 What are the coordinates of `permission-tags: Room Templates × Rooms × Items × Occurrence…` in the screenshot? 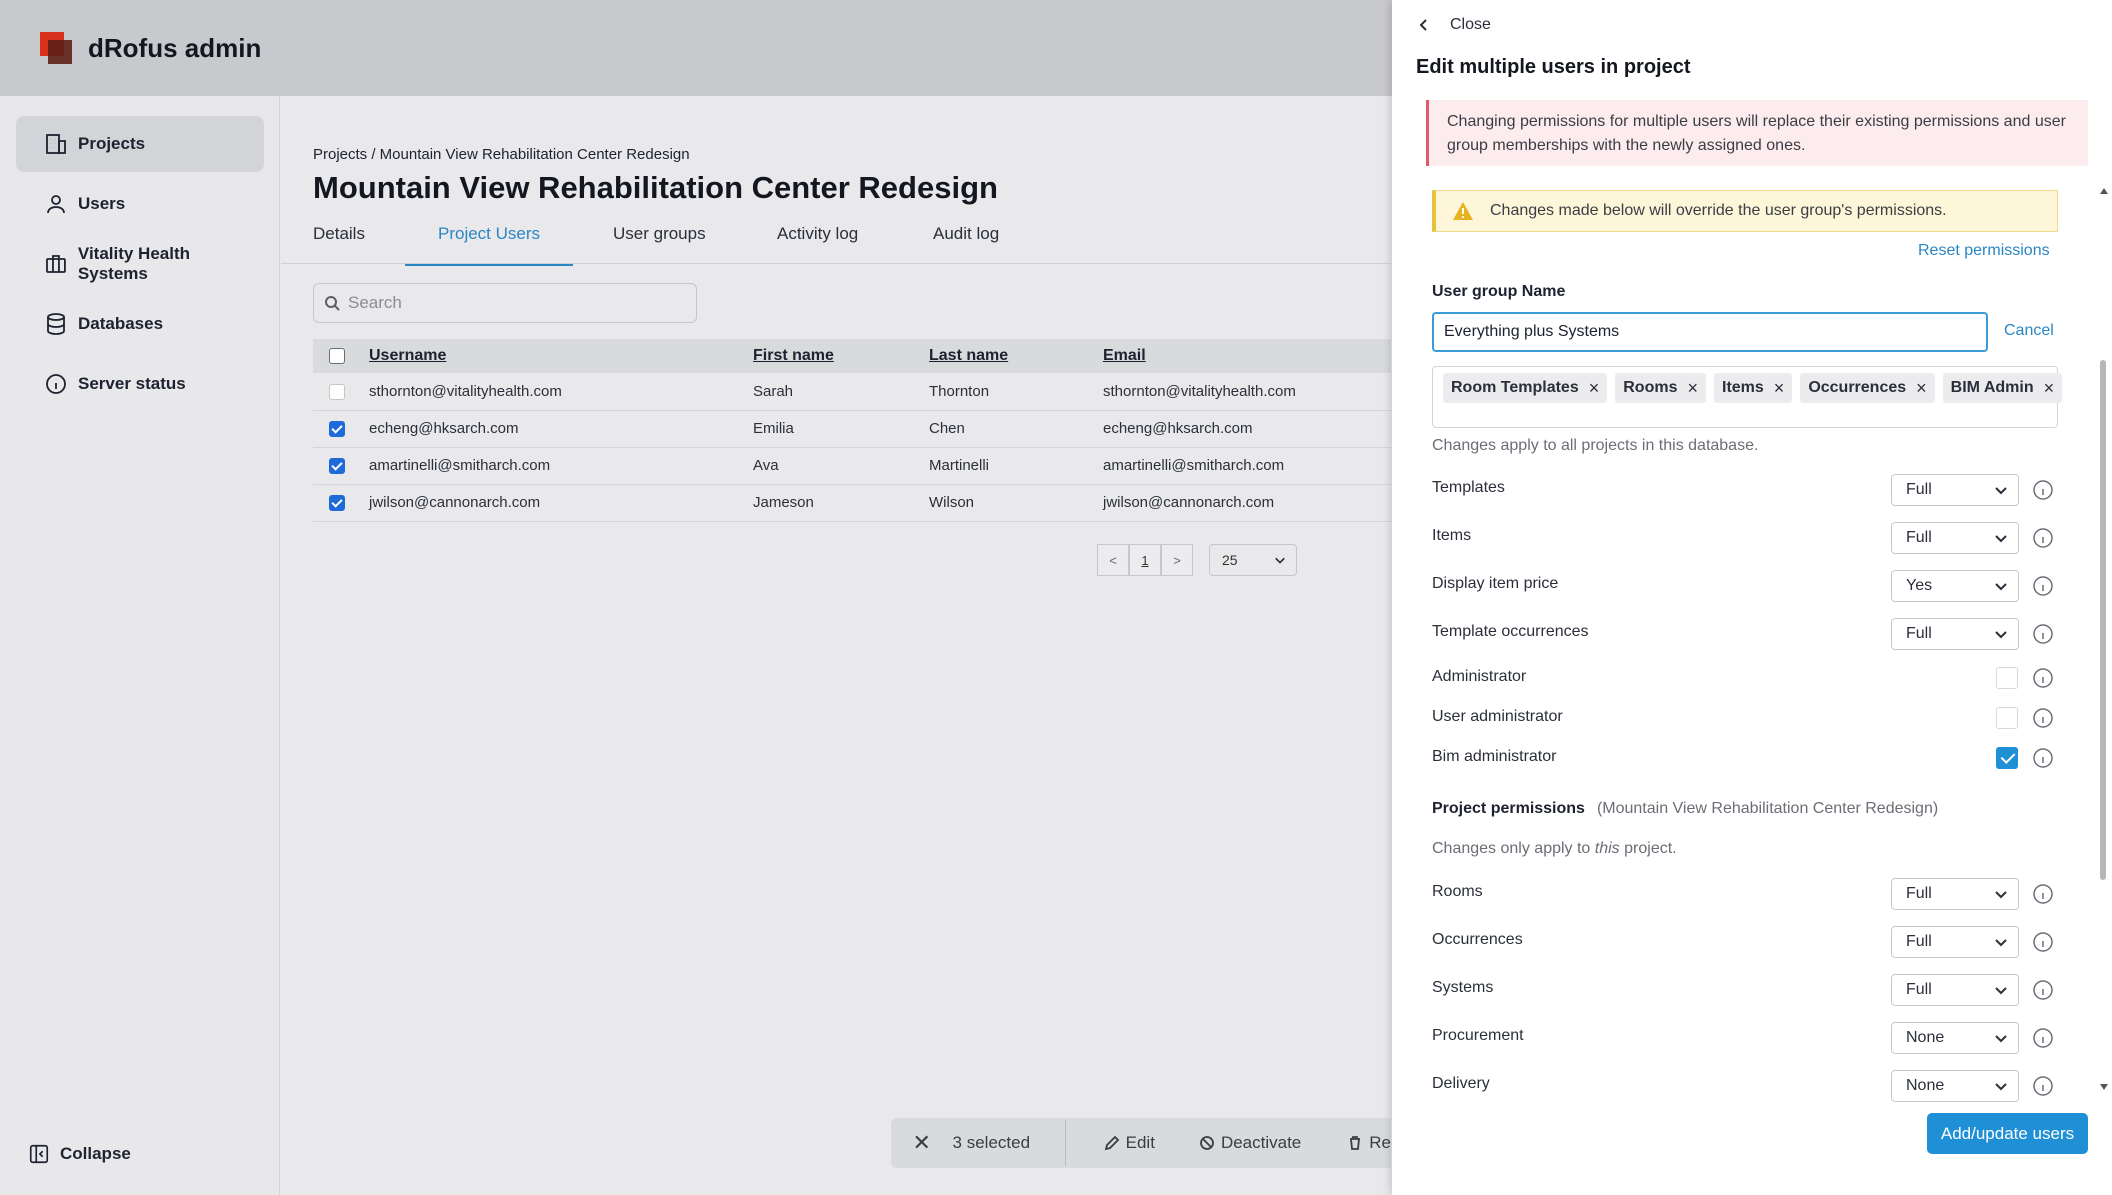 It's located at (1747, 397).